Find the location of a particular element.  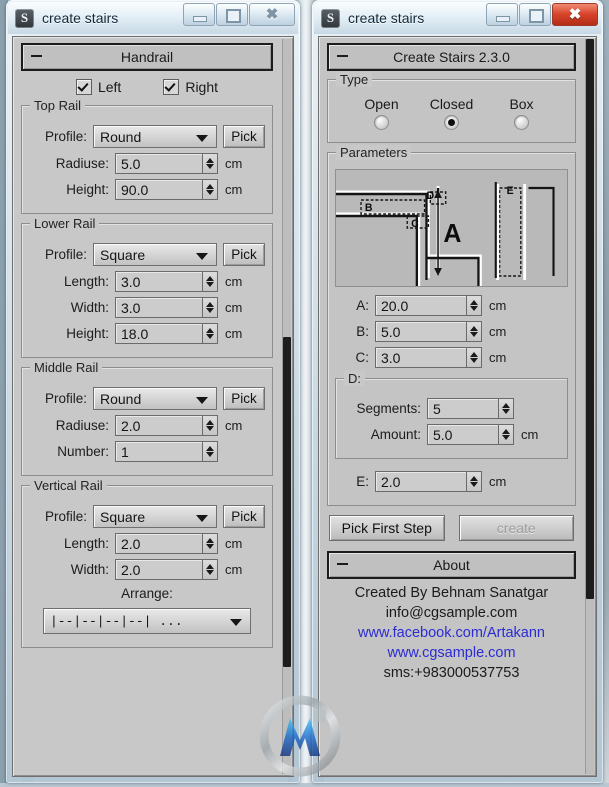

top-rail-profile-select: Round is located at coordinates (155, 136).